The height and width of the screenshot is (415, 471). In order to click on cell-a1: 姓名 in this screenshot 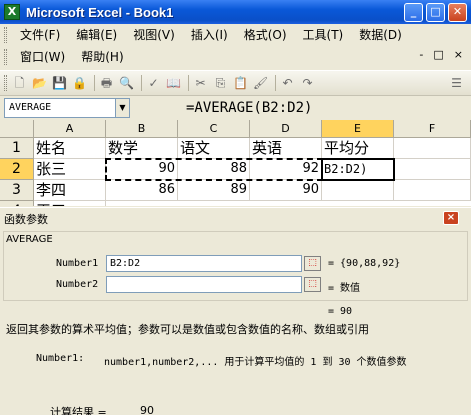, I will do `click(70, 148)`.